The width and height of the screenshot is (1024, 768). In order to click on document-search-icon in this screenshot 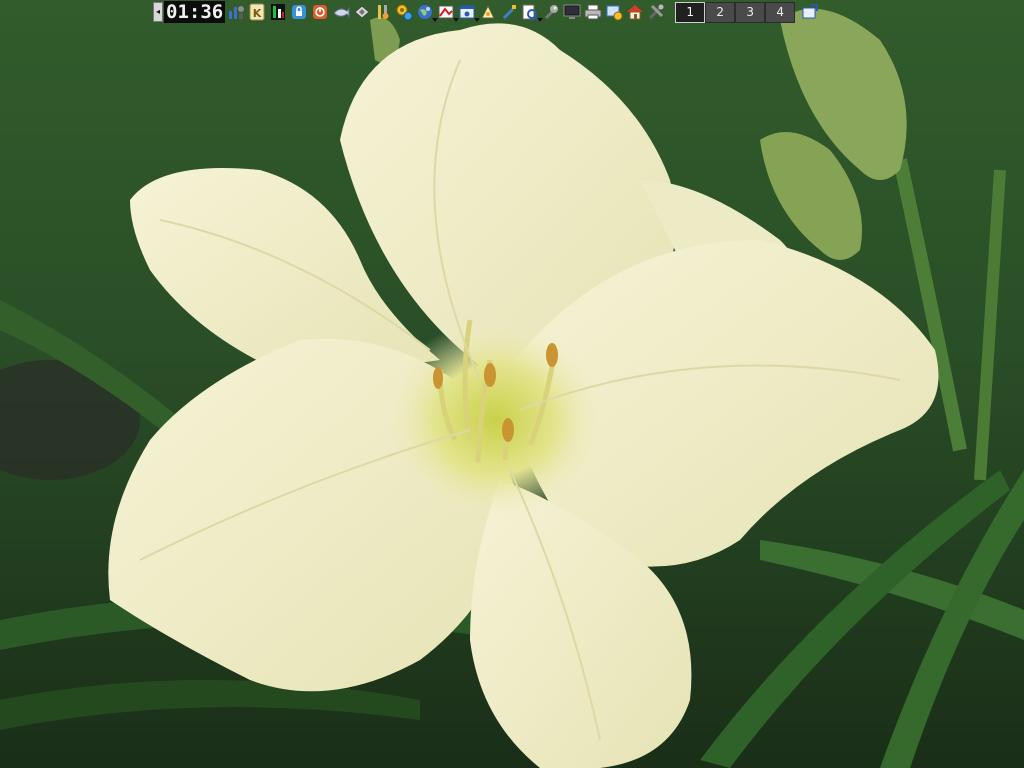, I will do `click(532, 12)`.